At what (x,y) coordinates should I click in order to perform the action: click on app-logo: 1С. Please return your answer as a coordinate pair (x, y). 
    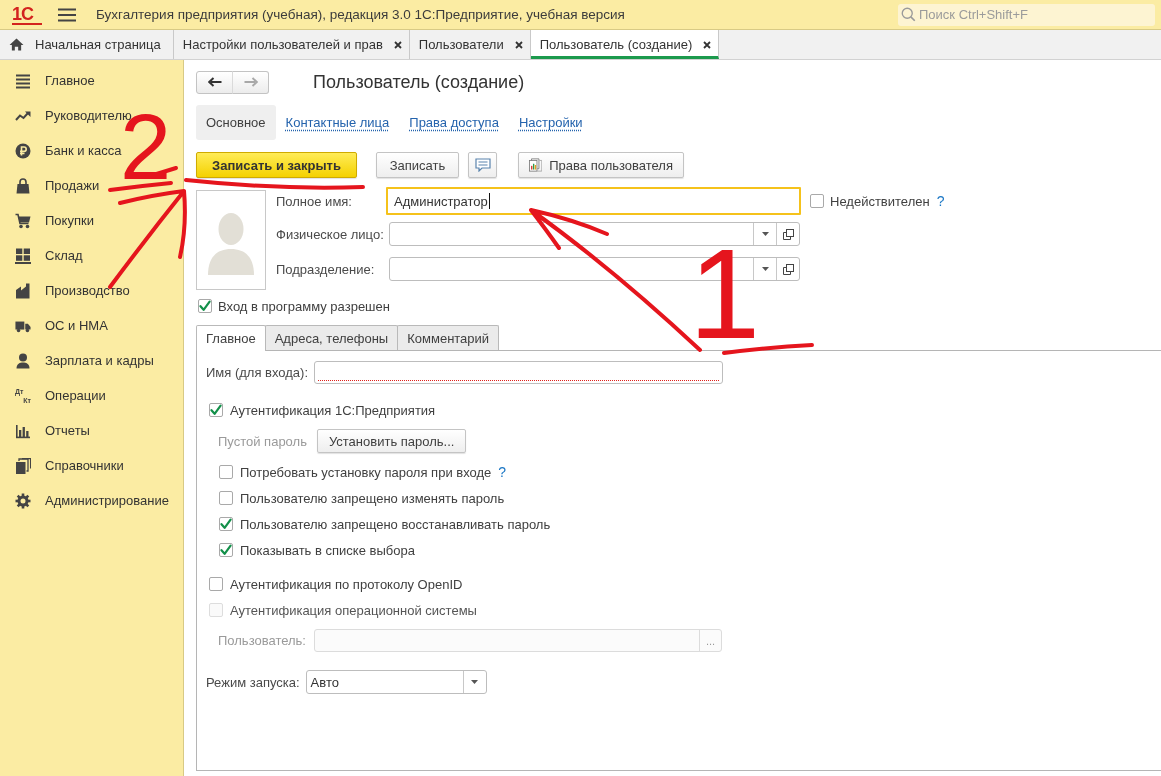
    Looking at the image, I should click on (27, 14).